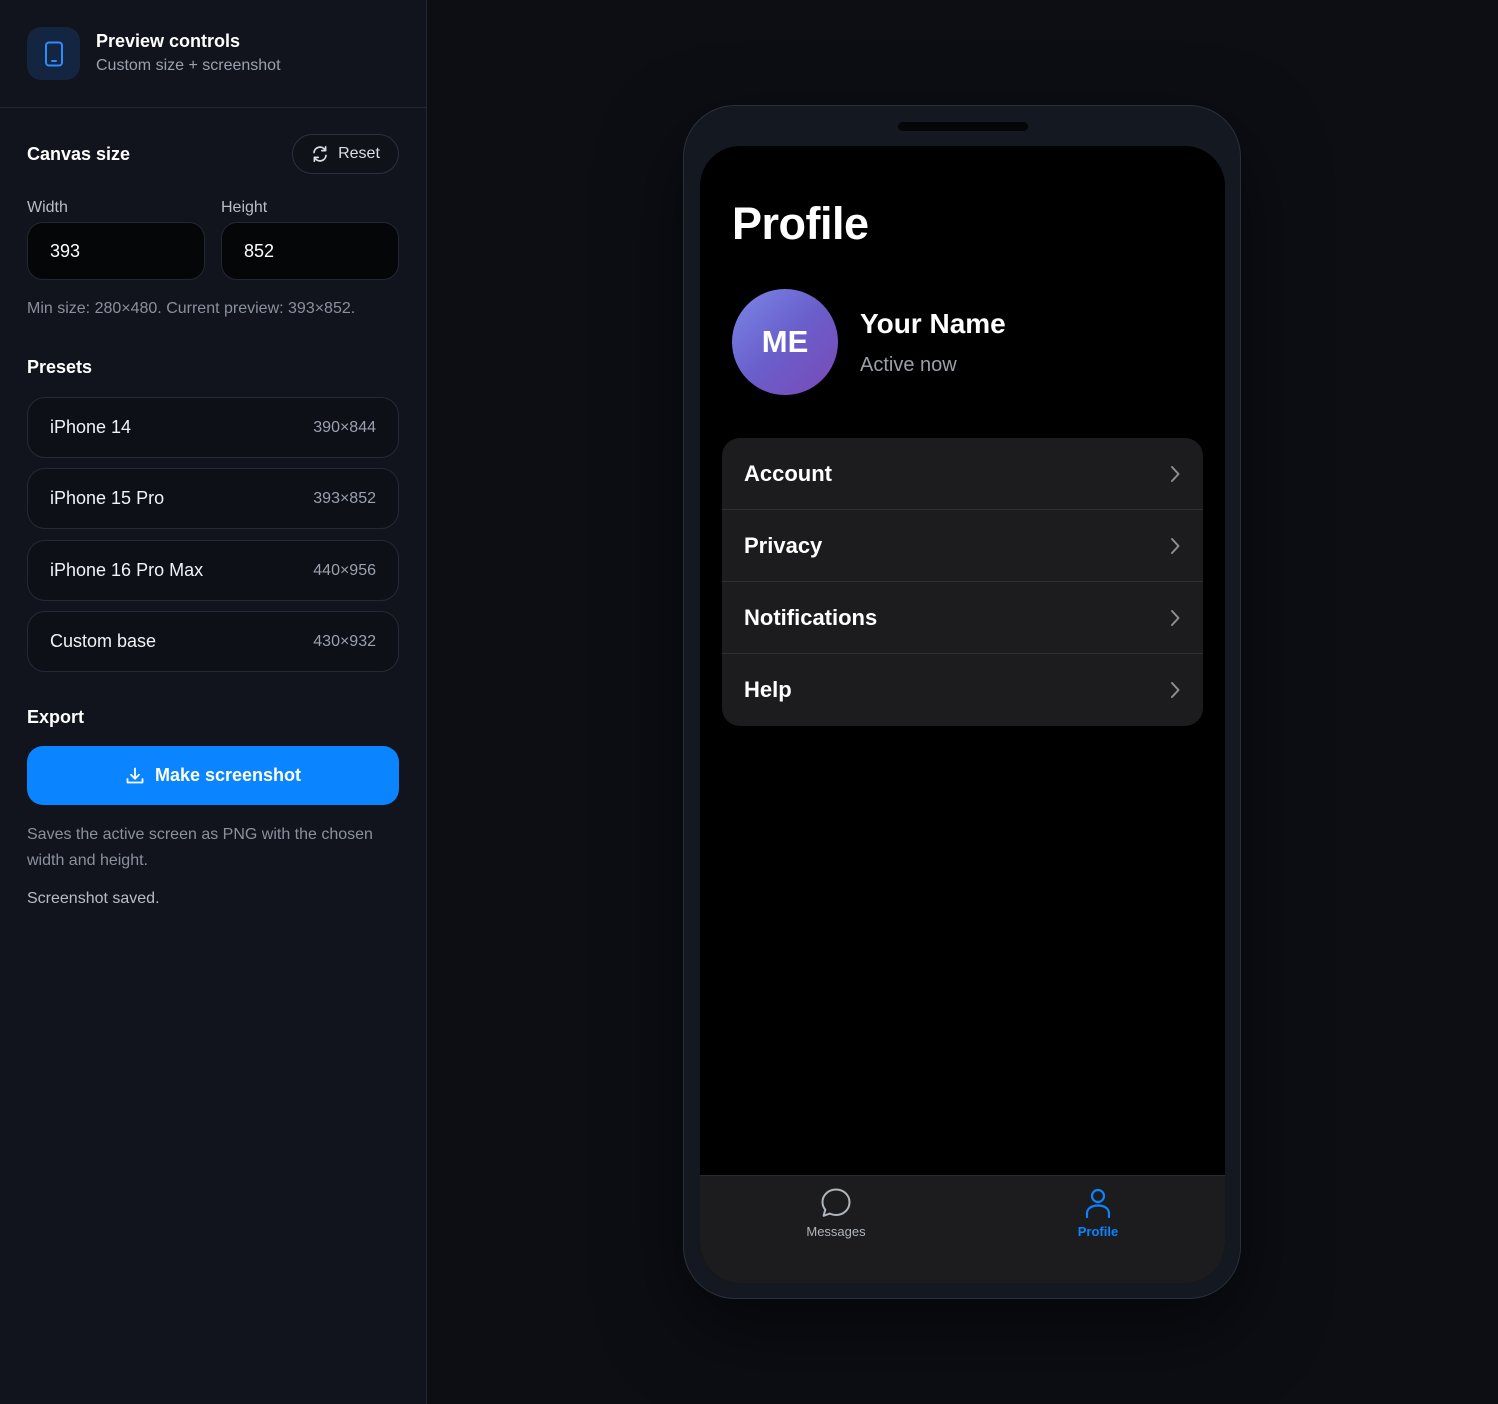  I want to click on menu-item-label: Notifications, so click(811, 617).